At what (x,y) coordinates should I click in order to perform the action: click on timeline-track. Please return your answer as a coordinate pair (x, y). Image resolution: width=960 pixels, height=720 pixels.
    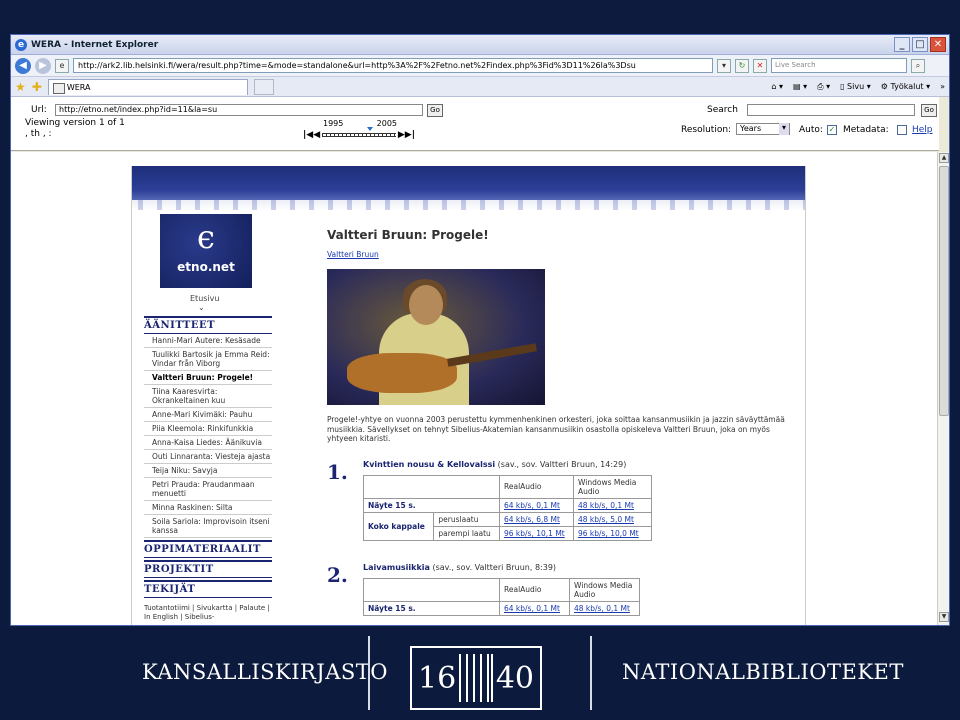
    Looking at the image, I should click on (359, 135).